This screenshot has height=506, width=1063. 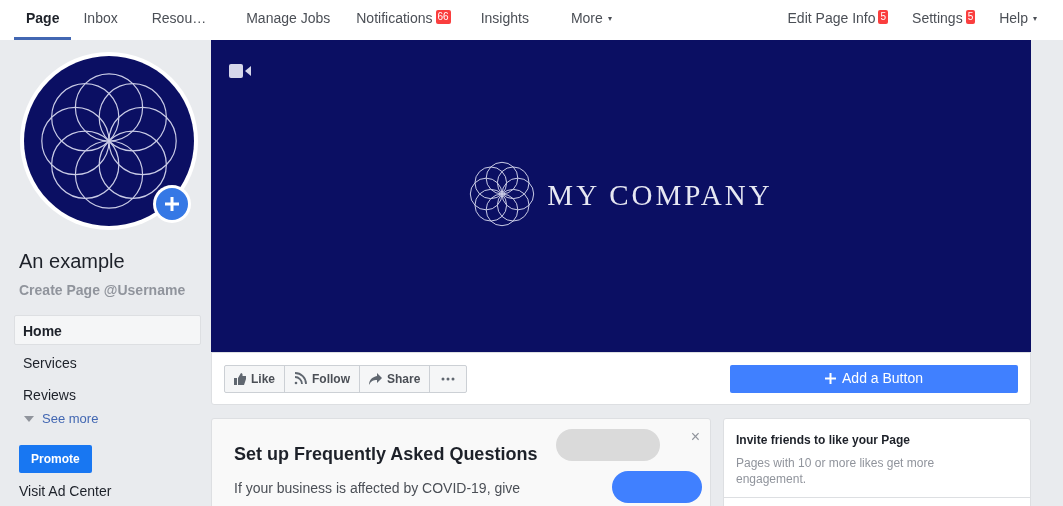 I want to click on share-arrow-icon, so click(x=375, y=378).